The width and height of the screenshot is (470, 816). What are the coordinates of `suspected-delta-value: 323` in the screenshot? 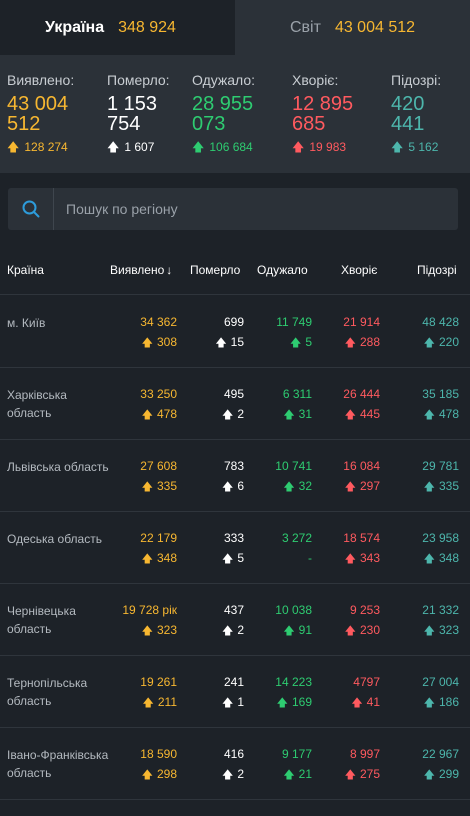 It's located at (448, 630).